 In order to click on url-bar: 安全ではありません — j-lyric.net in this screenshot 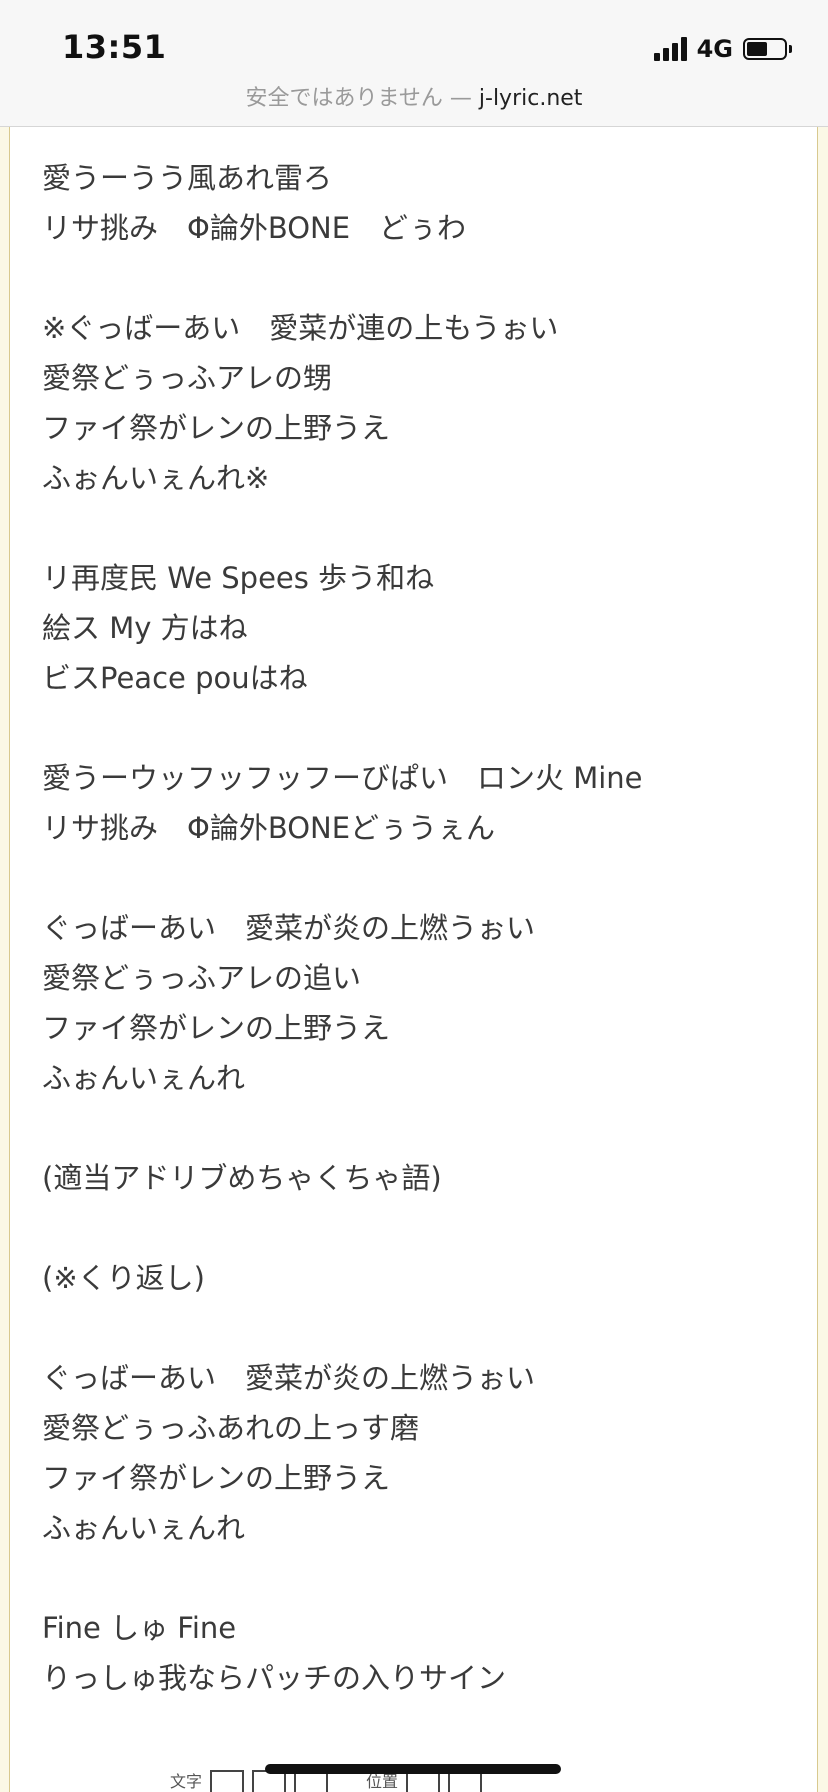, I will do `click(414, 96)`.